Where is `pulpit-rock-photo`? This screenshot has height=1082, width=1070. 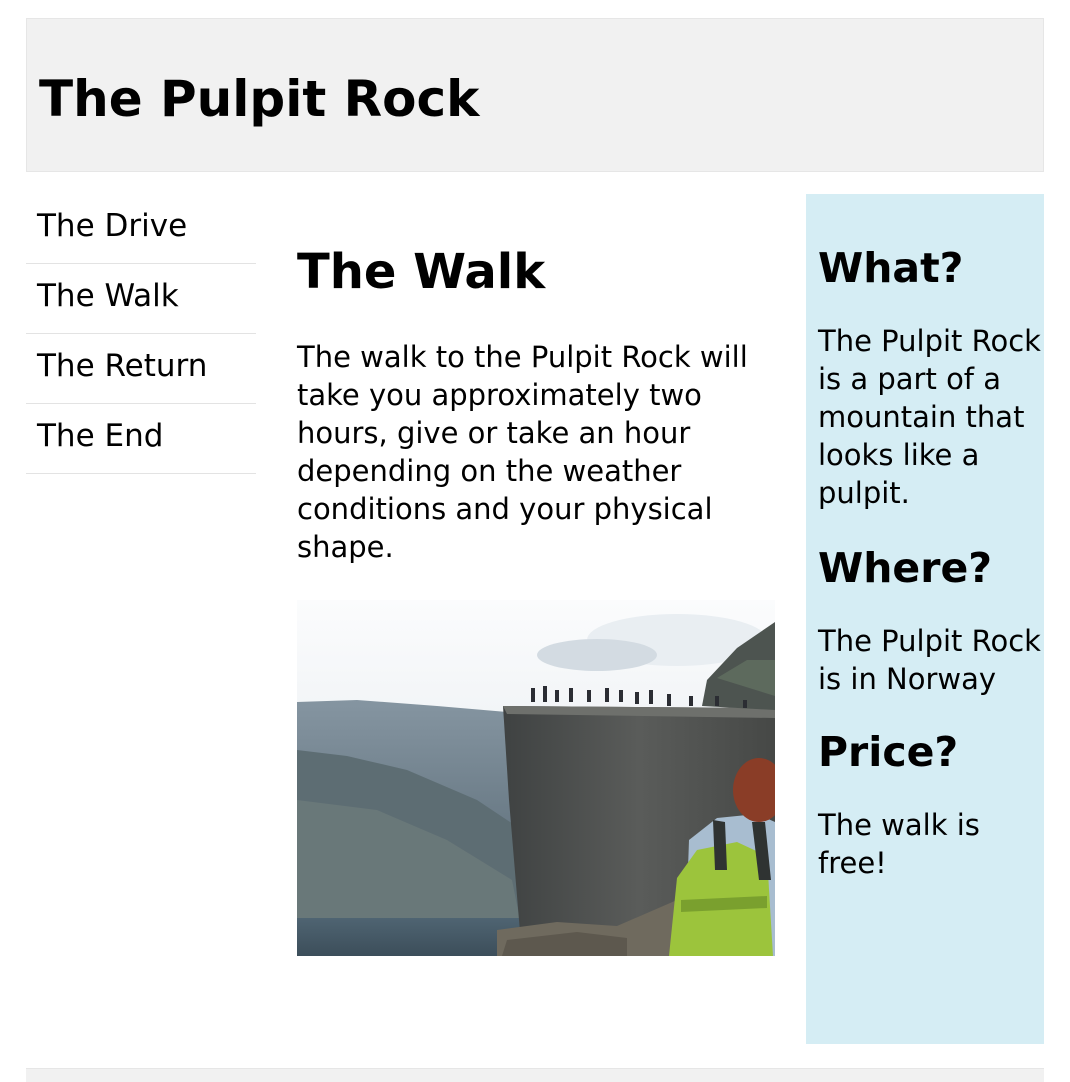 pulpit-rock-photo is located at coordinates (536, 778).